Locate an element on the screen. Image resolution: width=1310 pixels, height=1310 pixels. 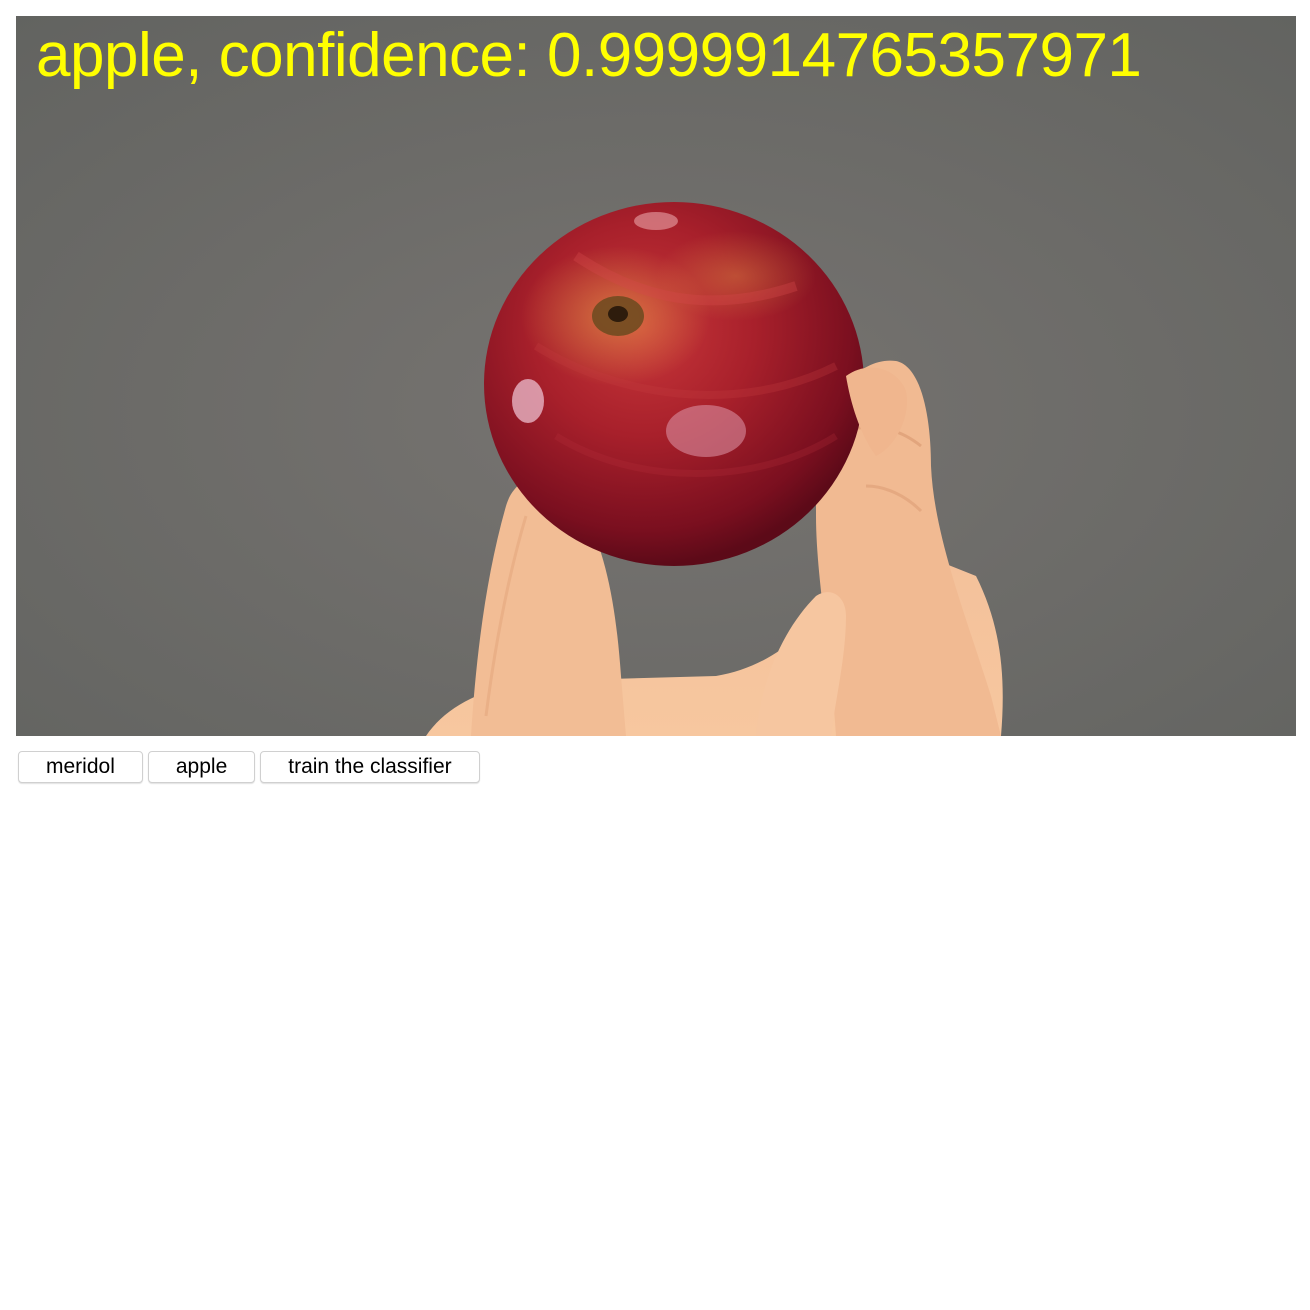
controls-bar: meridol apple train the classifier is located at coordinates (249, 767).